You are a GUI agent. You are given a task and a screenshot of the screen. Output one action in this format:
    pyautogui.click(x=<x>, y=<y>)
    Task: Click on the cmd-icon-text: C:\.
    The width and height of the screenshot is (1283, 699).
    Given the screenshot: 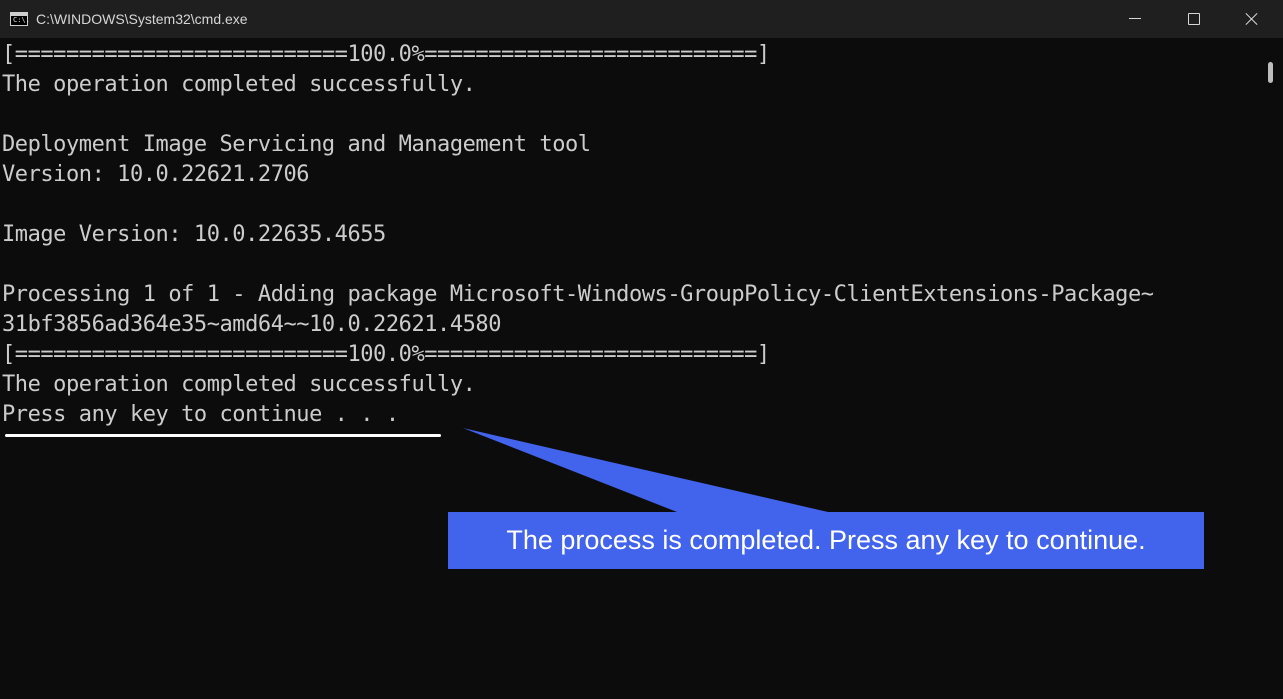 What is the action you would take?
    pyautogui.click(x=21, y=20)
    